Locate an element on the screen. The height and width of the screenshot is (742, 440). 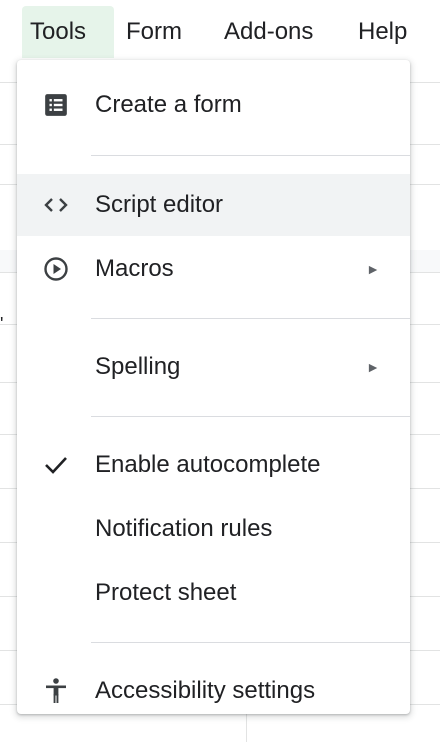
menu-item-label: Enable autocomplete is located at coordinates (208, 464).